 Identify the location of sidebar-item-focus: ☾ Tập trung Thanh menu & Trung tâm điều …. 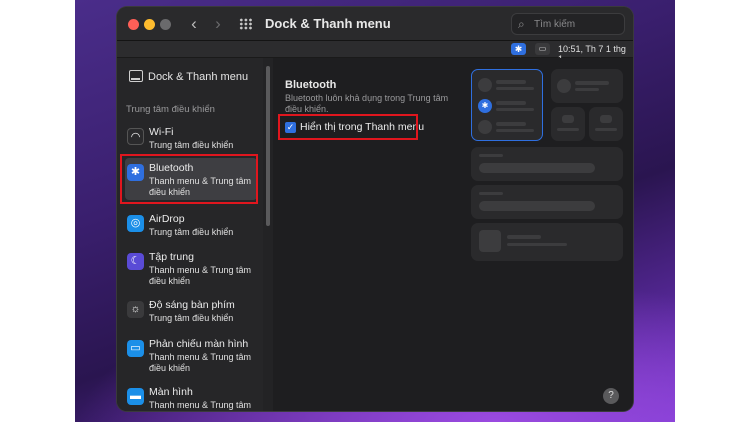
(191, 270).